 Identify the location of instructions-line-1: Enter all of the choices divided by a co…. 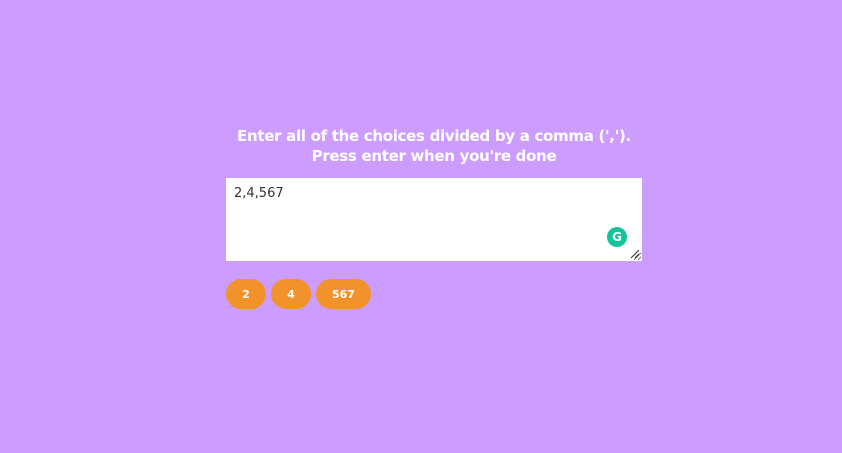
(434, 136).